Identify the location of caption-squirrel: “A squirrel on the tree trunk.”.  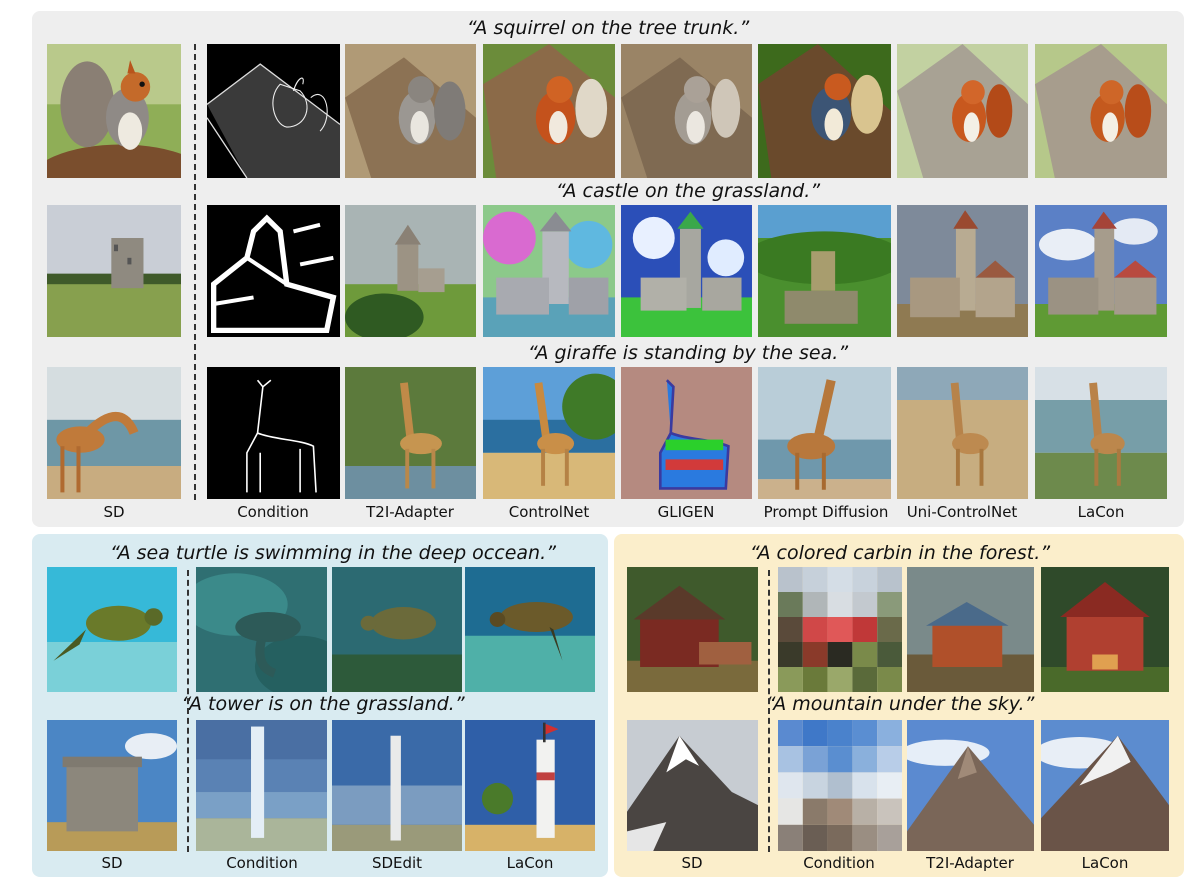
(608, 28).